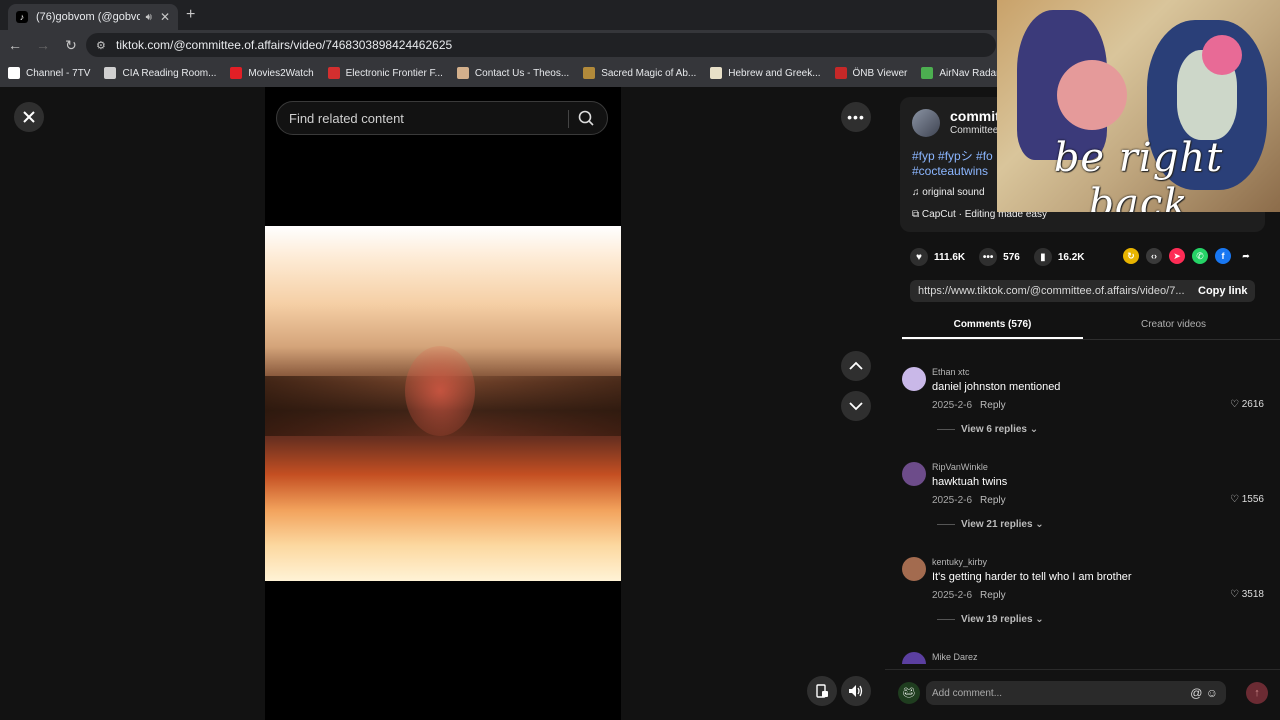 The image size is (1280, 720). Describe the element at coordinates (960, 73) in the screenshot. I see `bookmark-item: AirNav Radar` at that location.